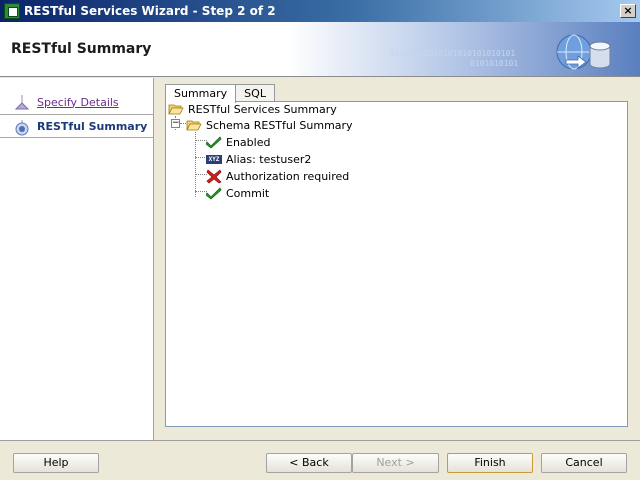 The image size is (640, 480). What do you see at coordinates (214, 175) in the screenshot?
I see `cross-icon` at bounding box center [214, 175].